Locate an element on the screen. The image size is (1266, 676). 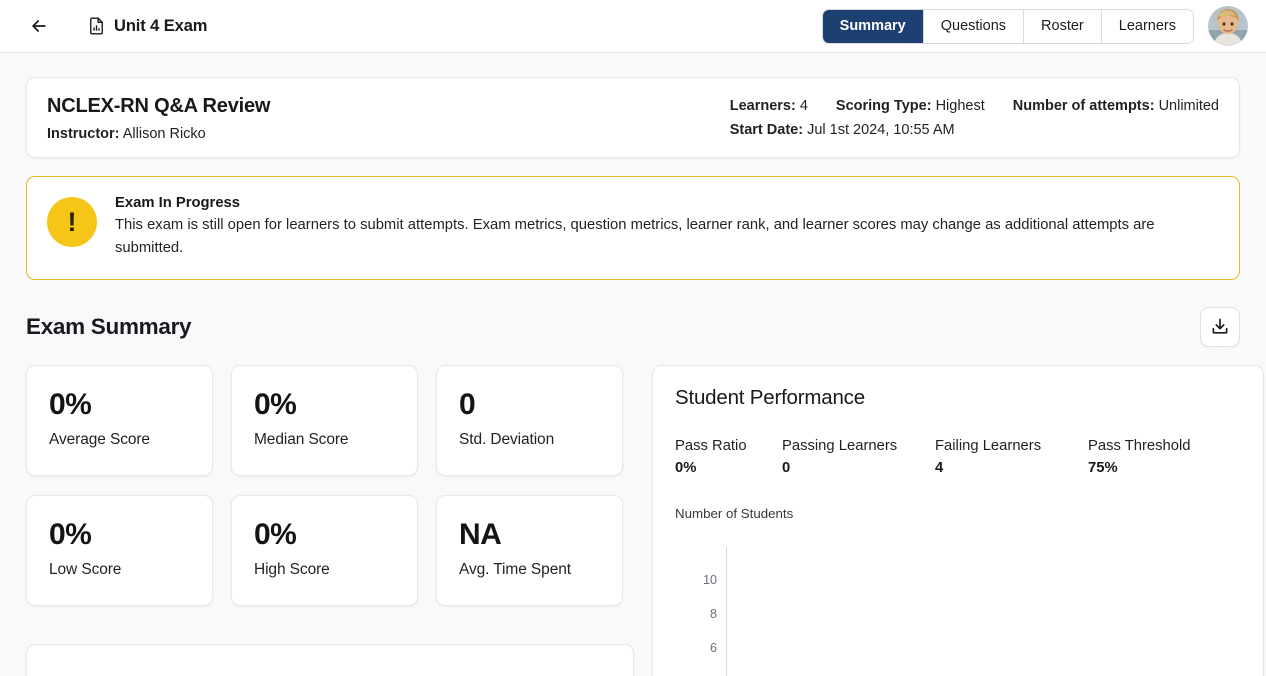
meta-start-date-value: Jul 1st 2024, 10:55 AM is located at coordinates (881, 130).